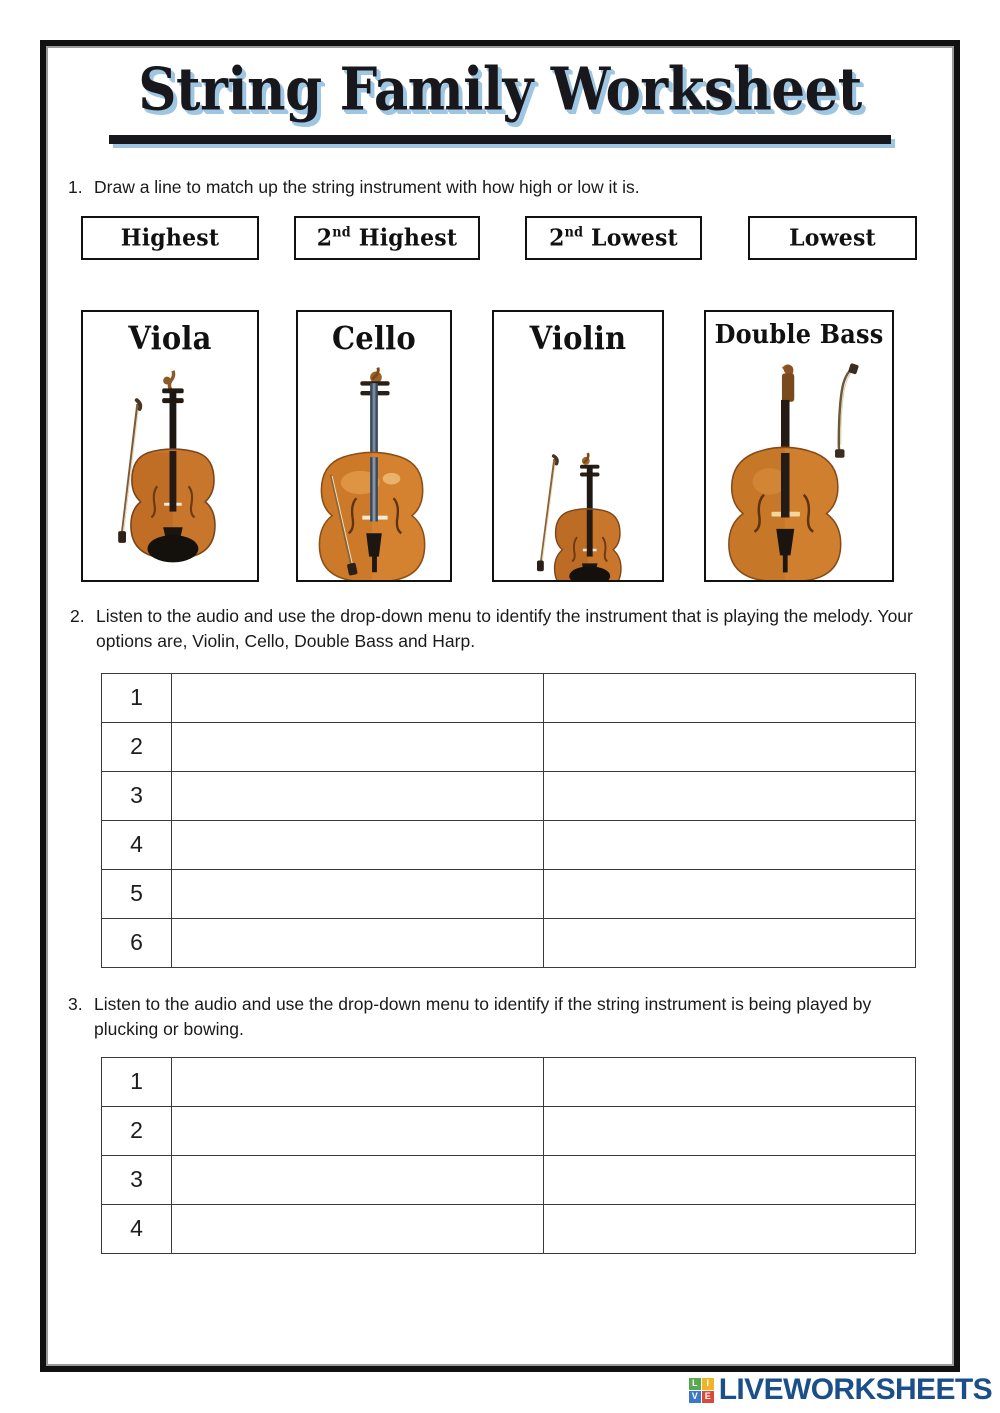 This screenshot has width=1000, height=1413. What do you see at coordinates (136, 942) in the screenshot?
I see `row-number: 6` at bounding box center [136, 942].